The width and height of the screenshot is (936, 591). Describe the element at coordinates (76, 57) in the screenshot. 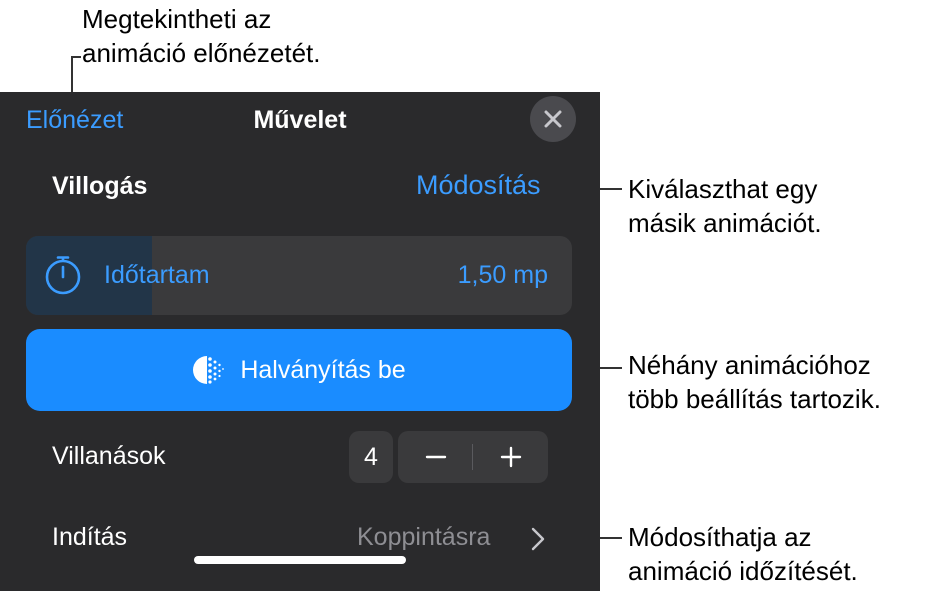

I see `callout-preview-leader-tick` at that location.